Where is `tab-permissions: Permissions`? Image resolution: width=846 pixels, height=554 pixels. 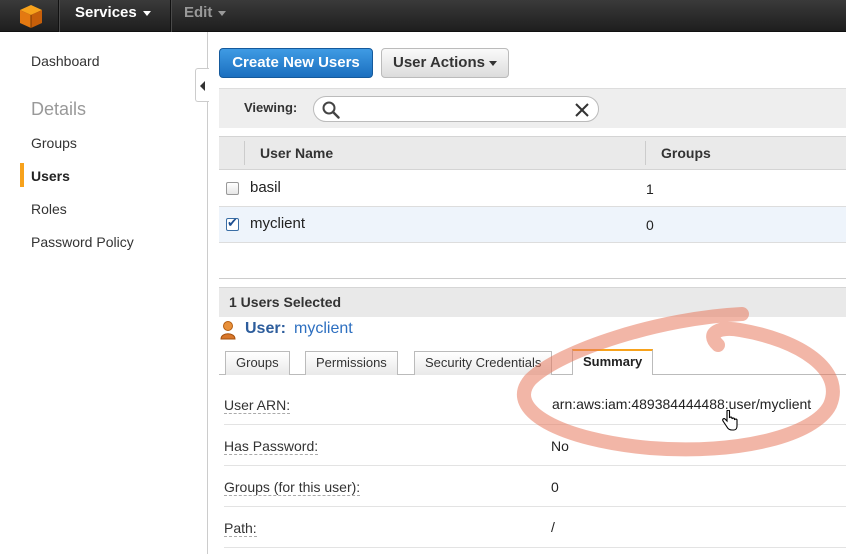 tab-permissions: Permissions is located at coordinates (351, 363).